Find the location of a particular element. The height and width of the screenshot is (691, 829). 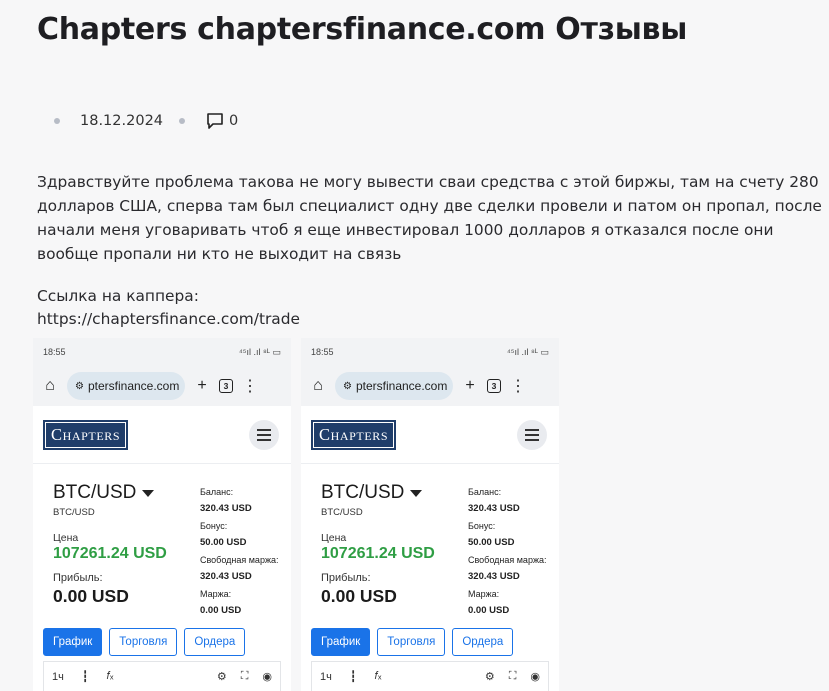

page-title: Chapters chaptersfinance.com Отзывы is located at coordinates (362, 29).